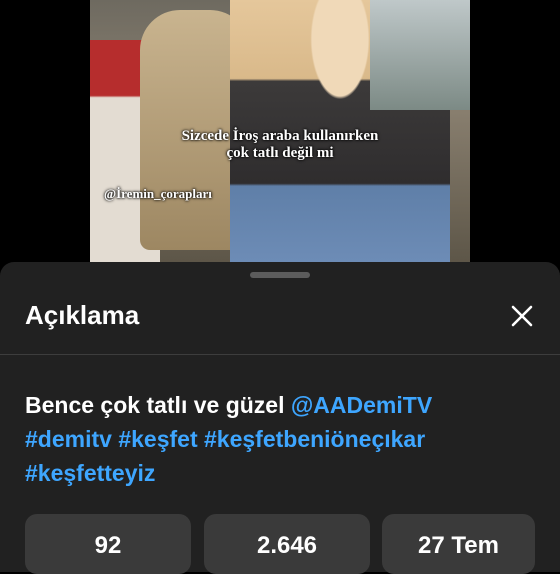 The image size is (560, 574). What do you see at coordinates (82, 315) in the screenshot?
I see `sheet-title: Açıklama` at bounding box center [82, 315].